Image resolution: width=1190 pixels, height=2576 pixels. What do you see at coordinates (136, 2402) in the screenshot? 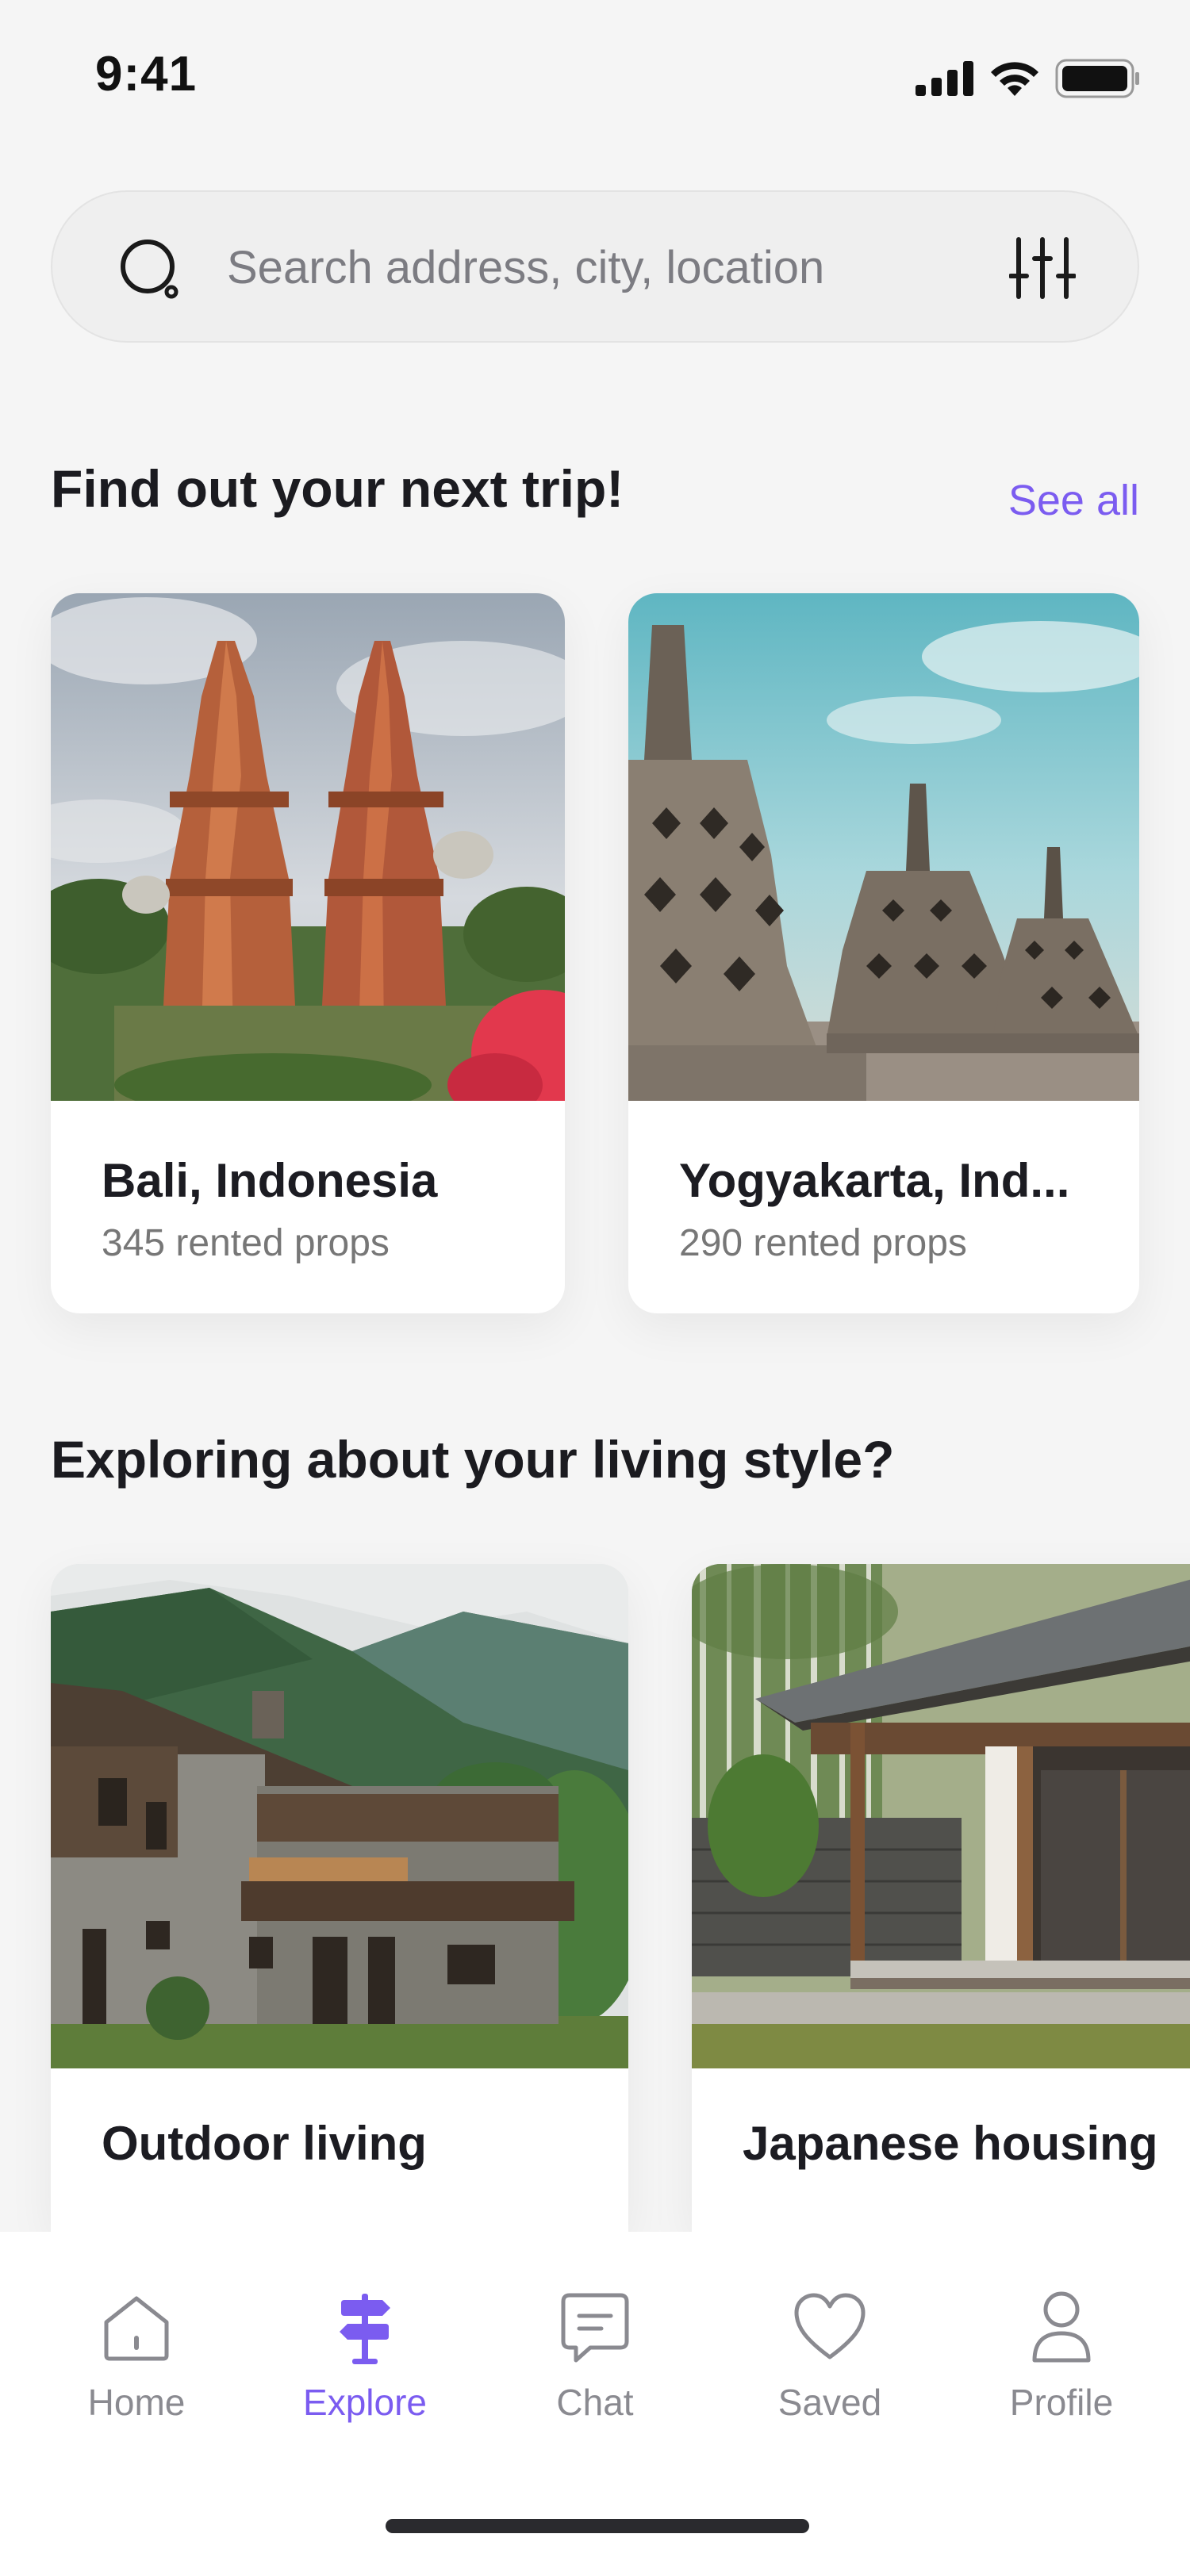
I see `tab-label: Home` at bounding box center [136, 2402].